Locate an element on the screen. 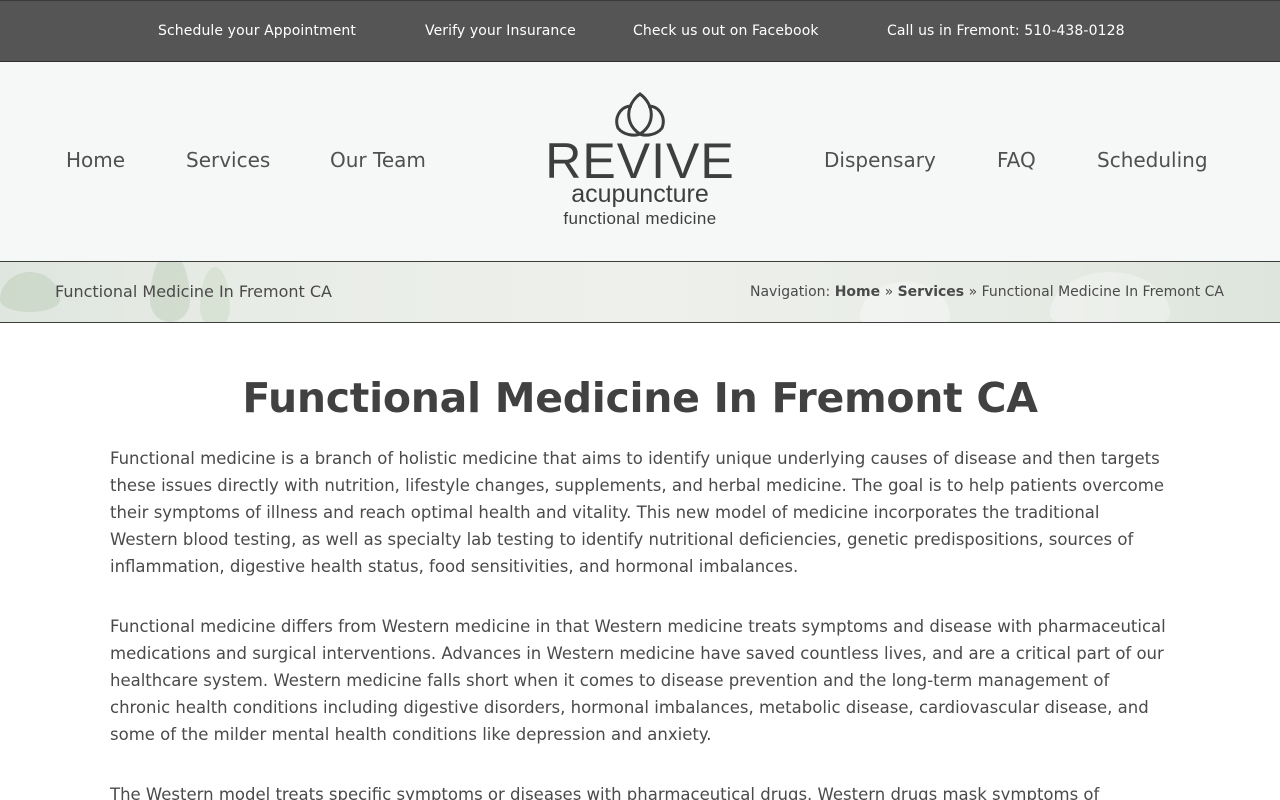 The height and width of the screenshot is (800, 1280). verify-insurance-link: Verify your Insurance is located at coordinates (500, 31).